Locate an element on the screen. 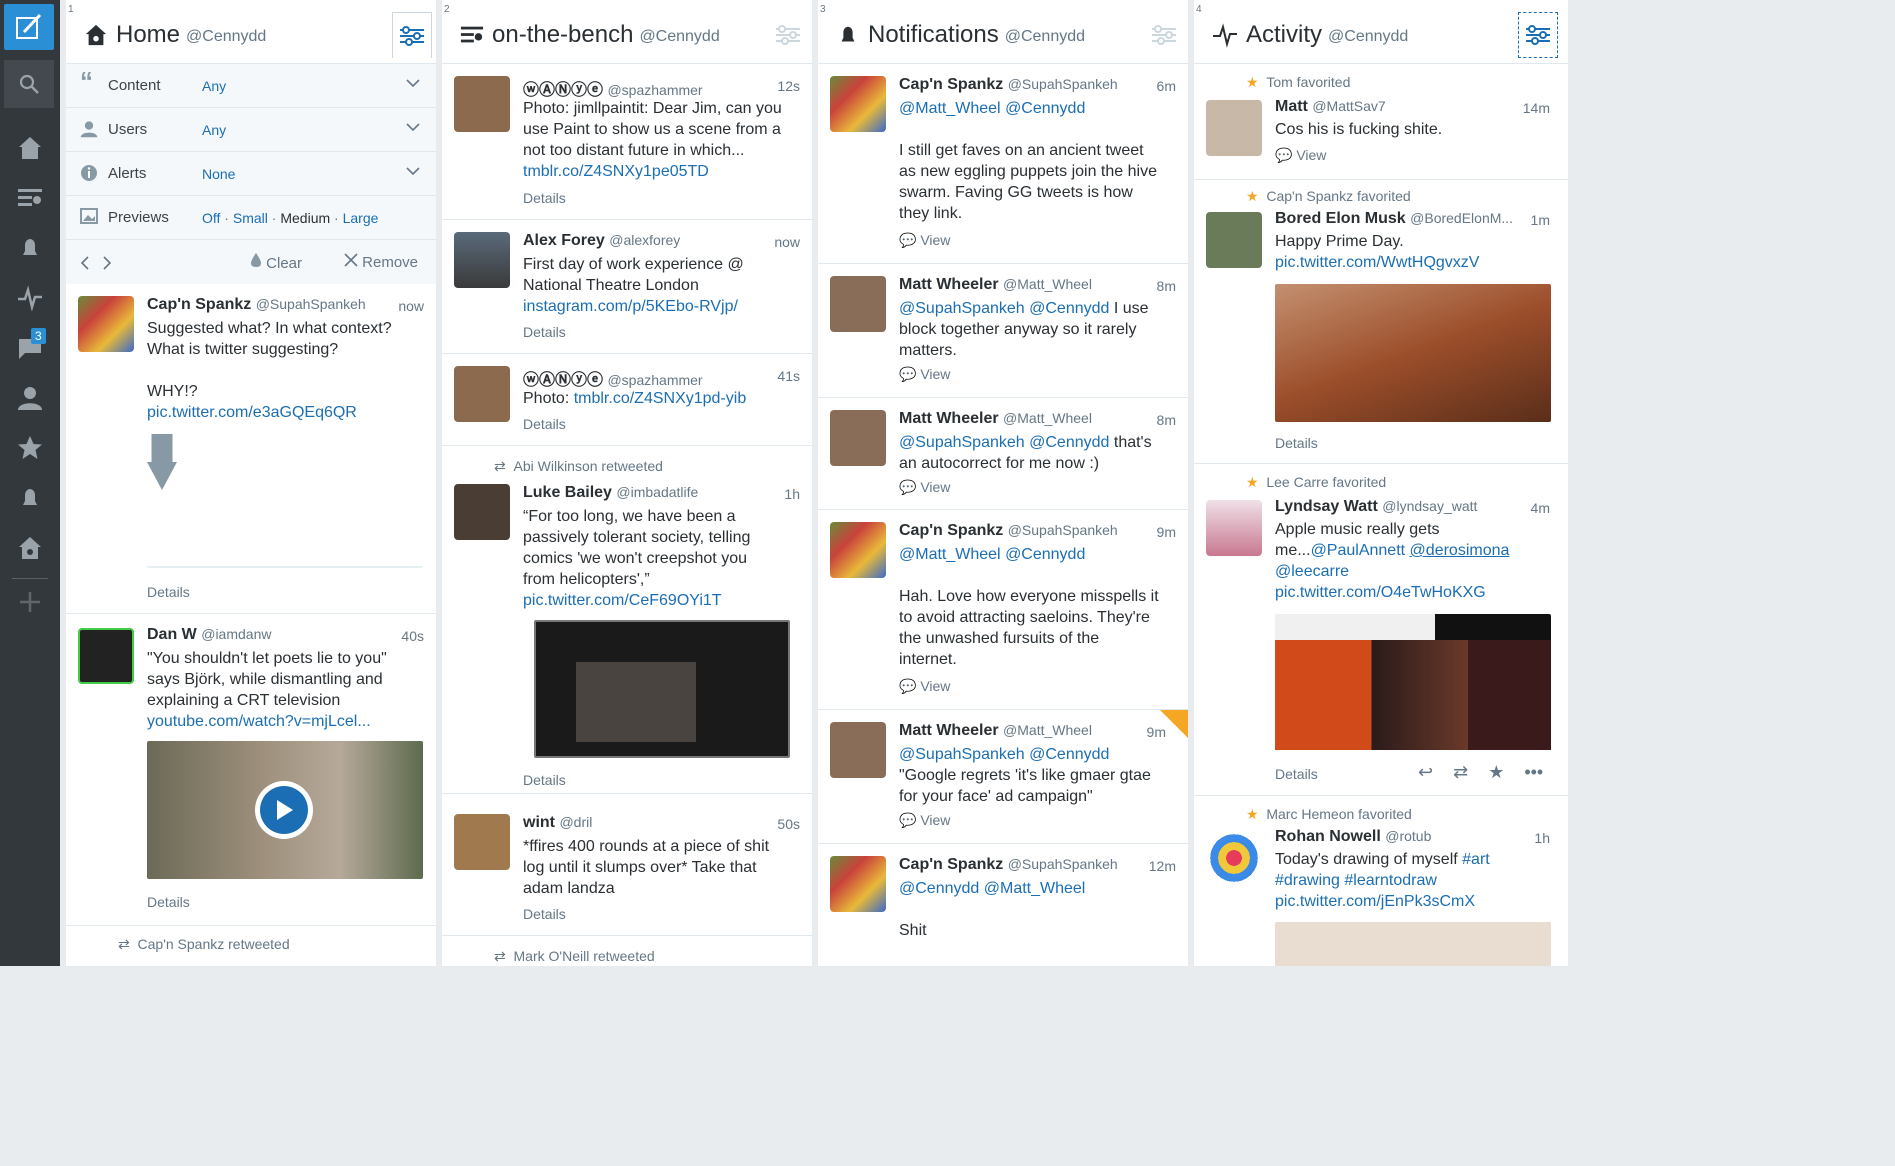  nav-messages: 3 is located at coordinates (30, 348).